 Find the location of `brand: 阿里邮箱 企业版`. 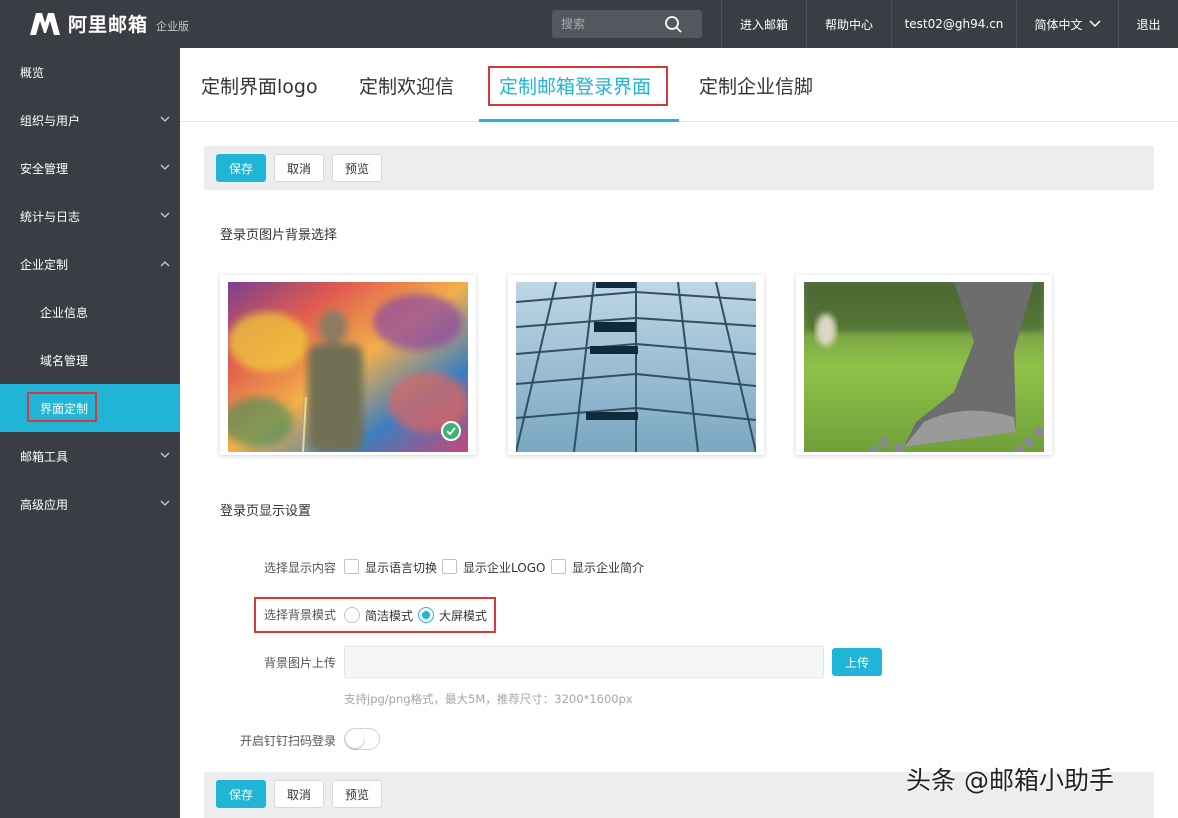

brand: 阿里邮箱 企业版 is located at coordinates (108, 23).